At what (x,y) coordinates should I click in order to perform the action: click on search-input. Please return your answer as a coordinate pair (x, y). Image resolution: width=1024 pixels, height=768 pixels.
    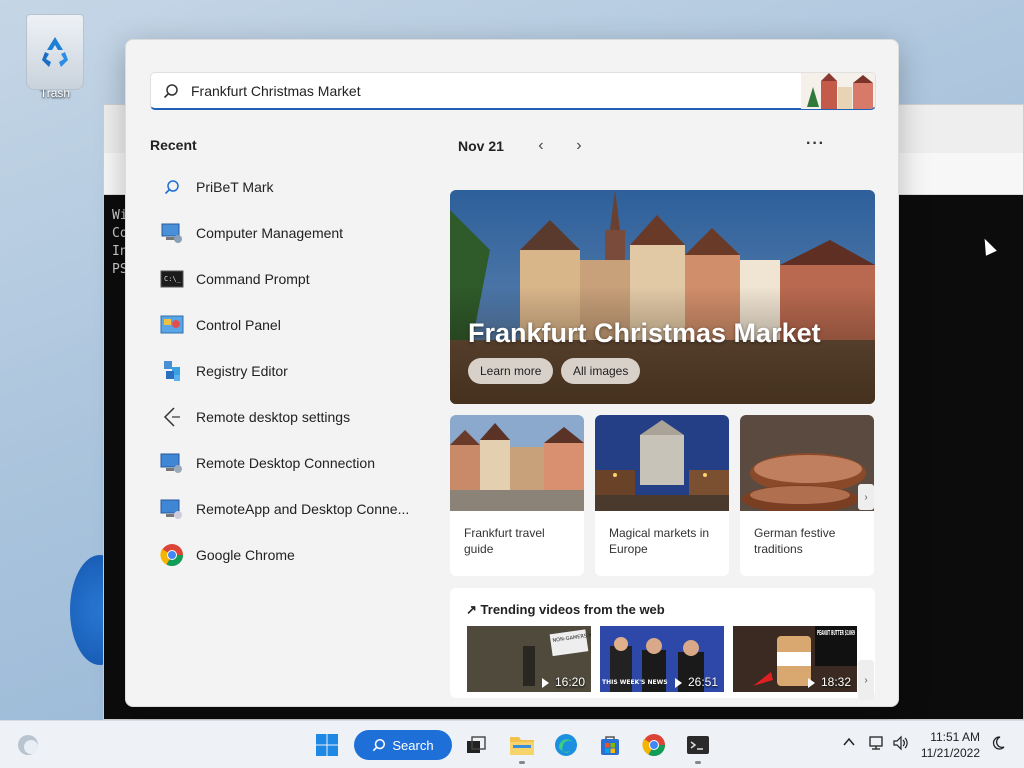
    Looking at the image, I should click on (491, 90).